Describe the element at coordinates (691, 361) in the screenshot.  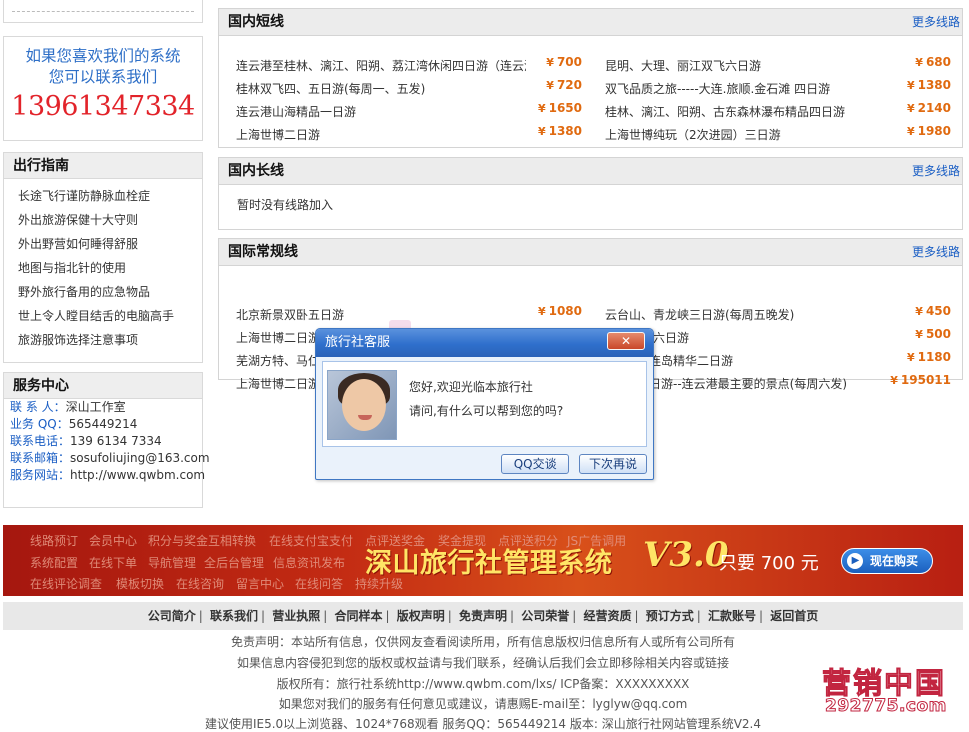
I see `route-name: 连岛精华二日游` at that location.